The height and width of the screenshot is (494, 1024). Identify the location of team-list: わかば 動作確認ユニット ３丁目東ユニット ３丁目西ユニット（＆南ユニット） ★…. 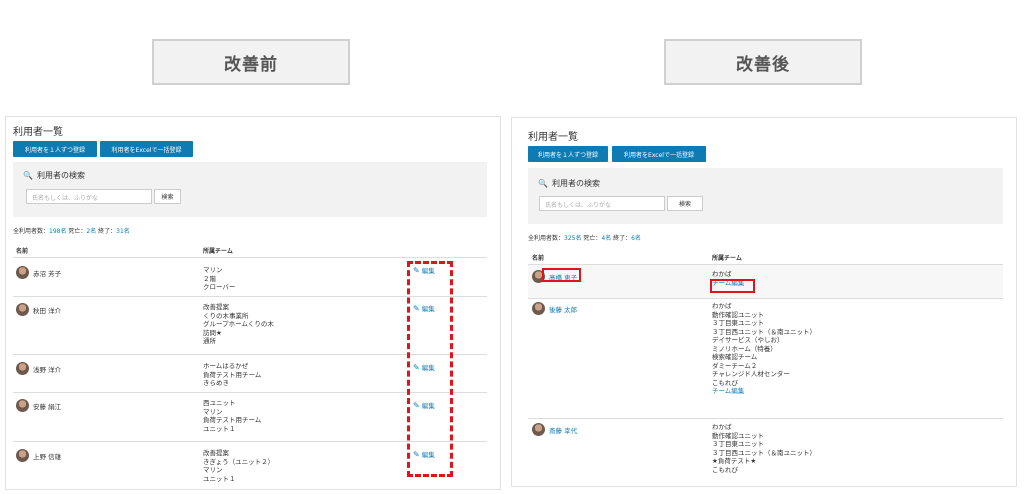
(764, 448).